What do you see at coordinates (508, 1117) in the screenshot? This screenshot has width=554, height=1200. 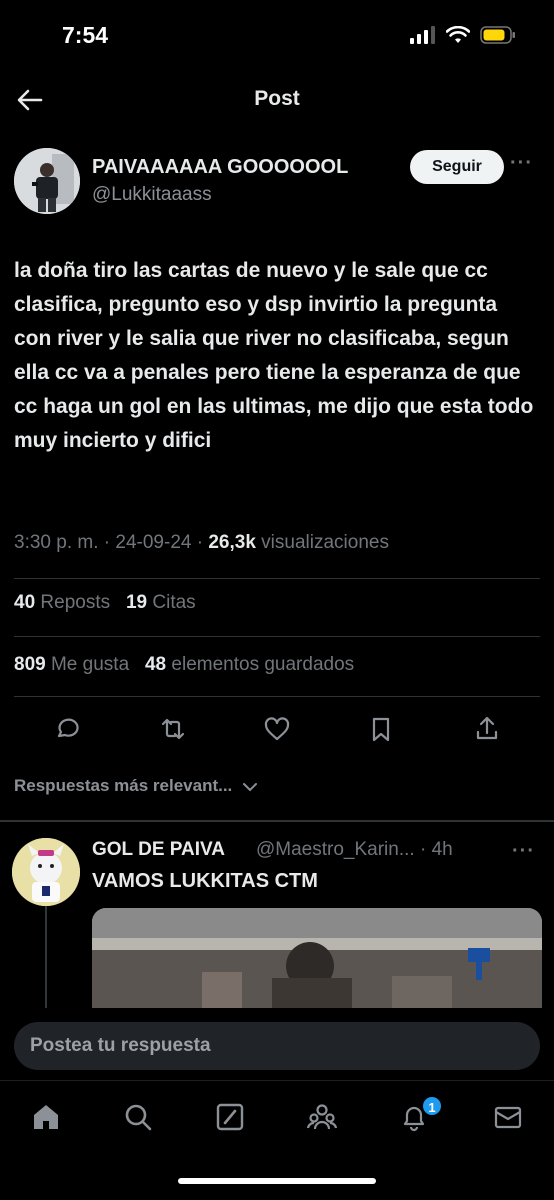 I see `messages-envelope-icon` at bounding box center [508, 1117].